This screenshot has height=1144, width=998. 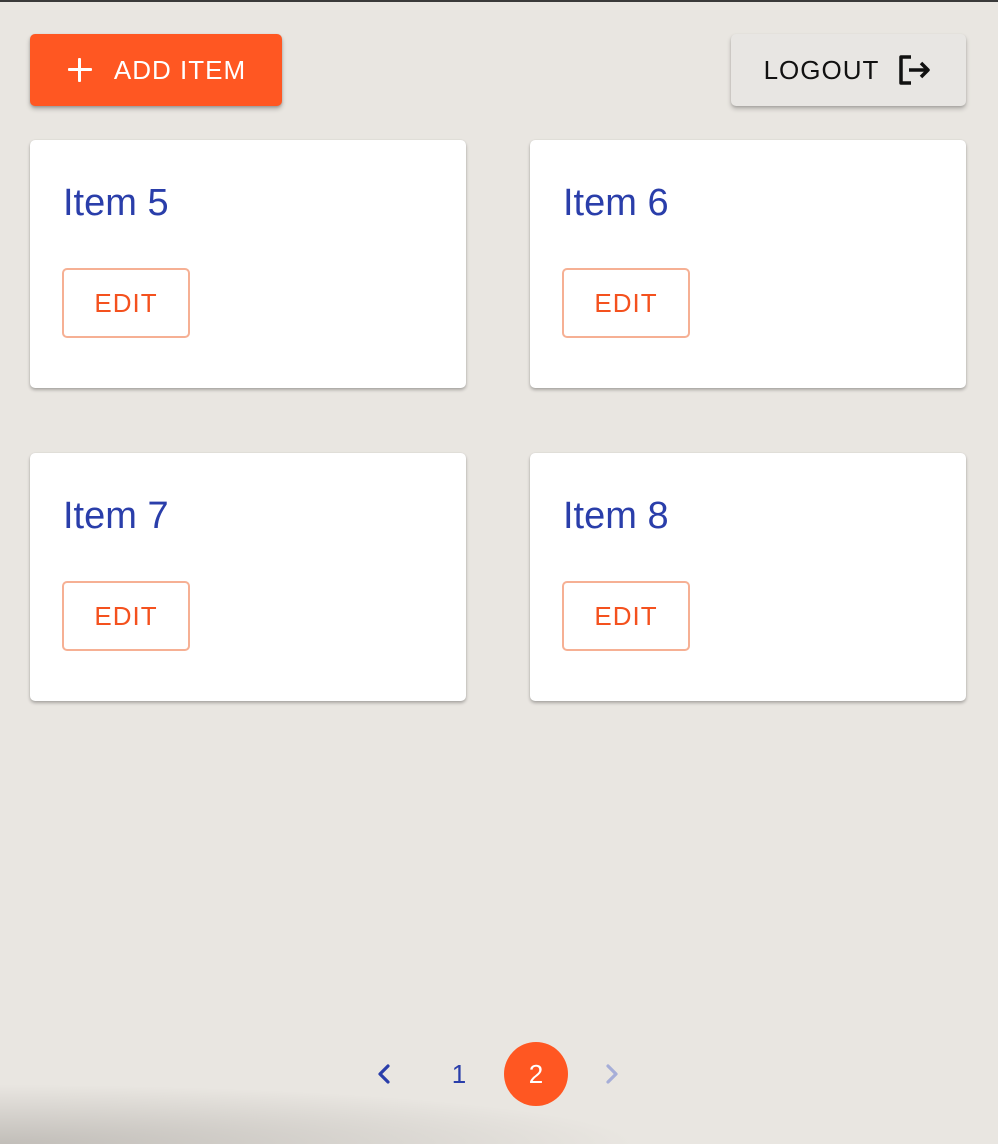 I want to click on next-page-button, so click(x=612, y=1074).